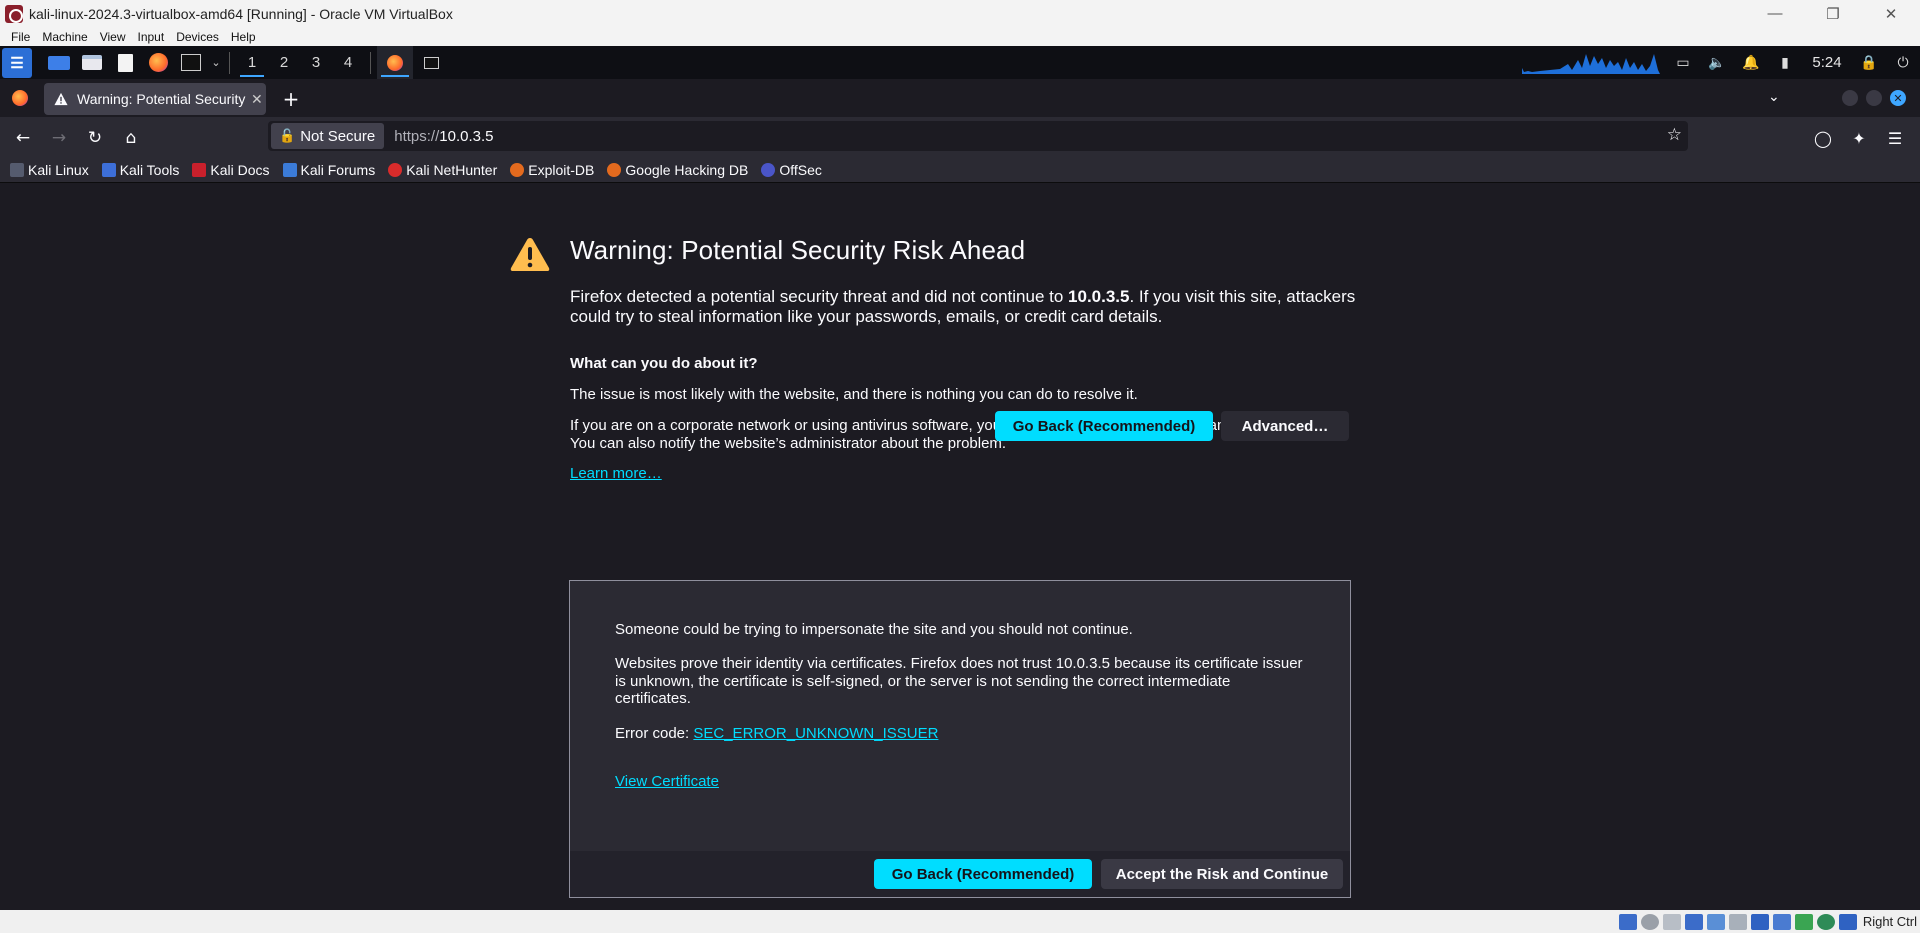 This screenshot has height=933, width=1920. I want to click on ghdb-icon, so click(614, 169).